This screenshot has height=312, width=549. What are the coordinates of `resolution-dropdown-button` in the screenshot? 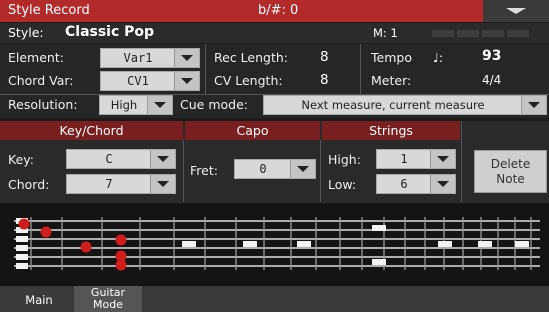 It's located at (159, 105).